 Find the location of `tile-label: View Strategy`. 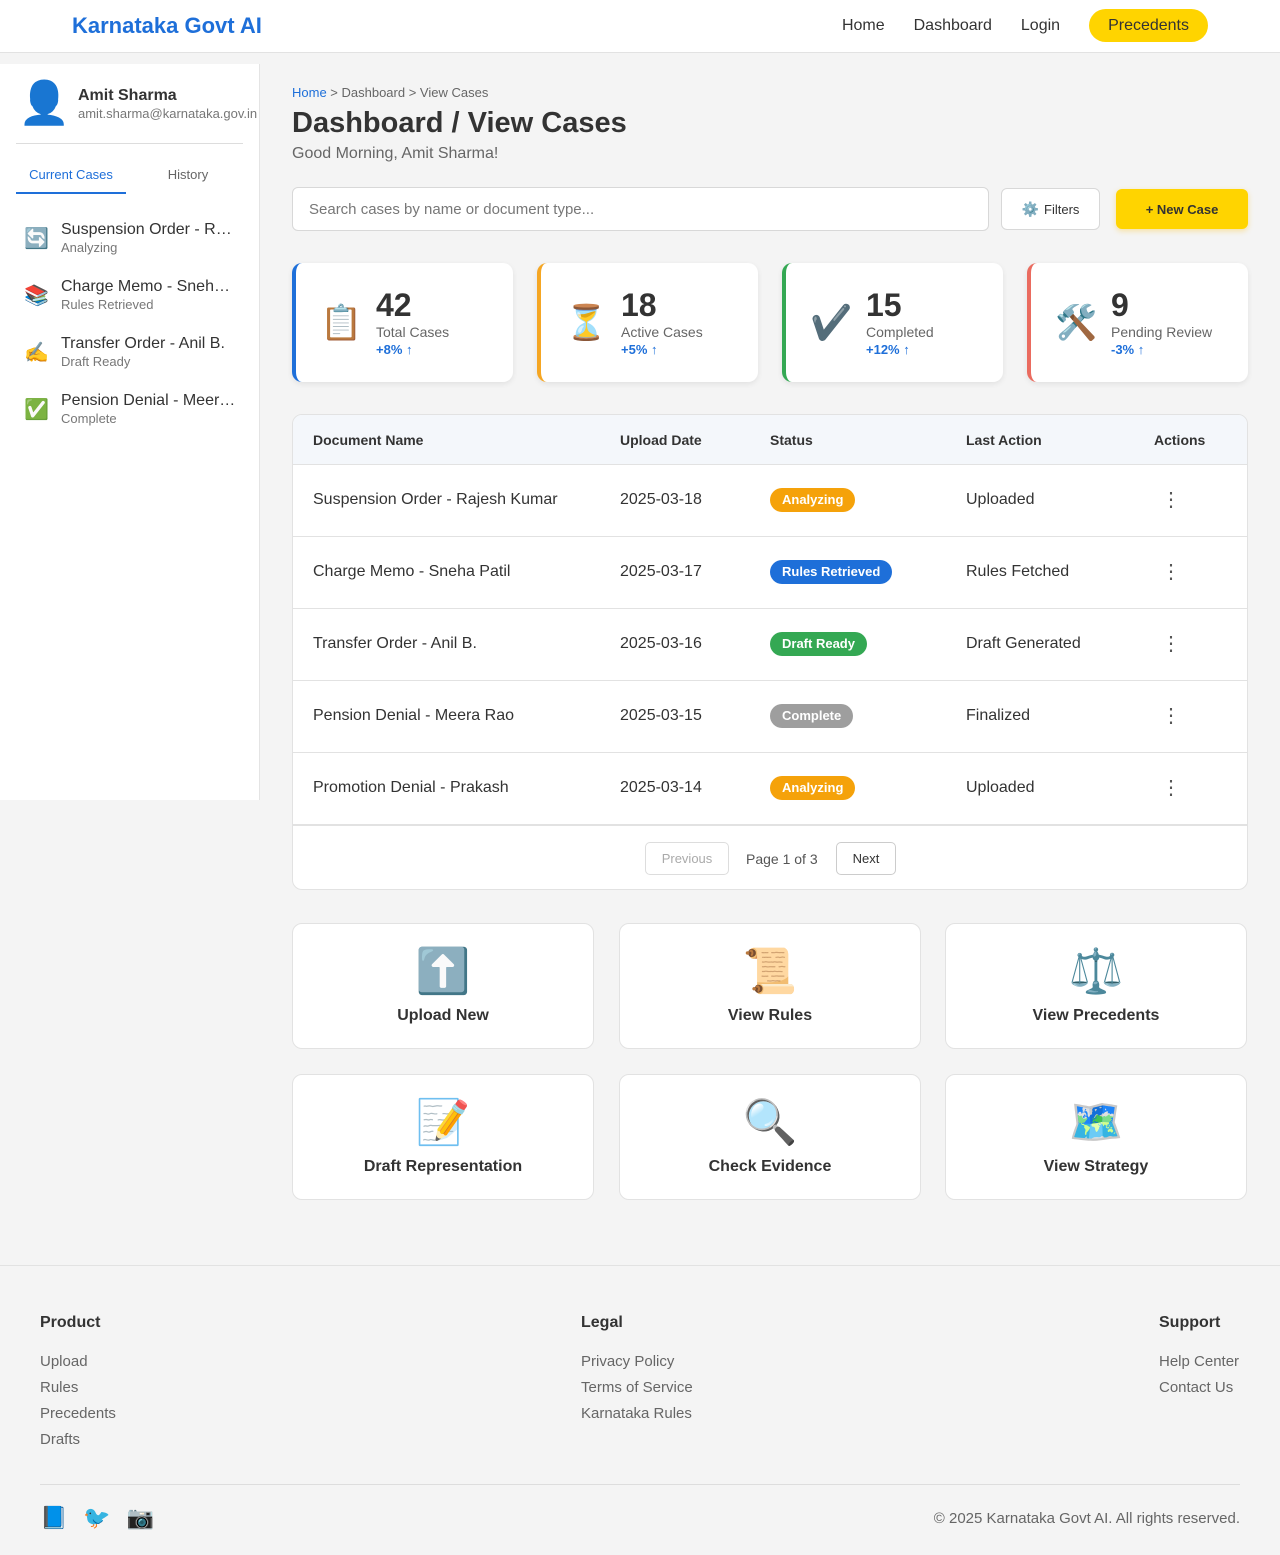

tile-label: View Strategy is located at coordinates (1096, 1166).